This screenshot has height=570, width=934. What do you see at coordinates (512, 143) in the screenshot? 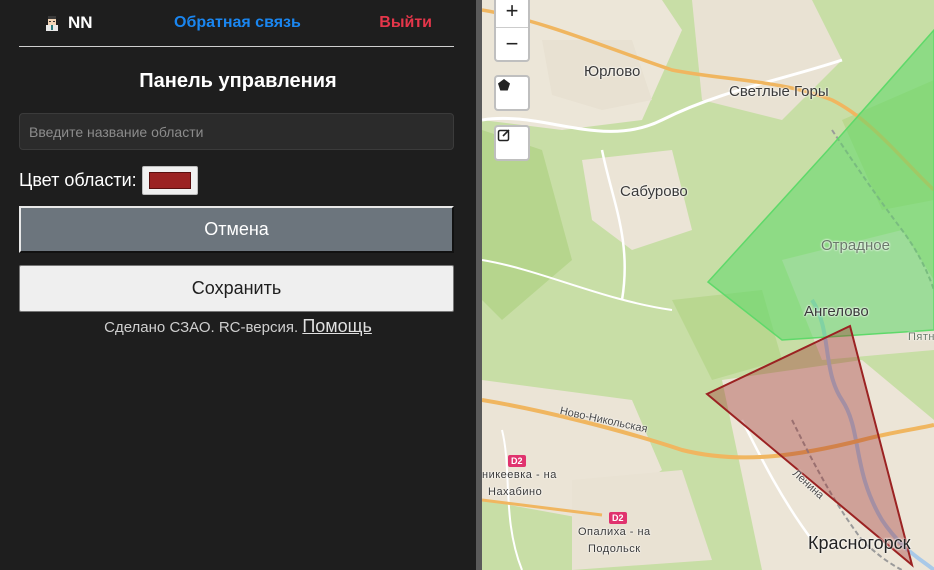
I see `edit-layers-button` at bounding box center [512, 143].